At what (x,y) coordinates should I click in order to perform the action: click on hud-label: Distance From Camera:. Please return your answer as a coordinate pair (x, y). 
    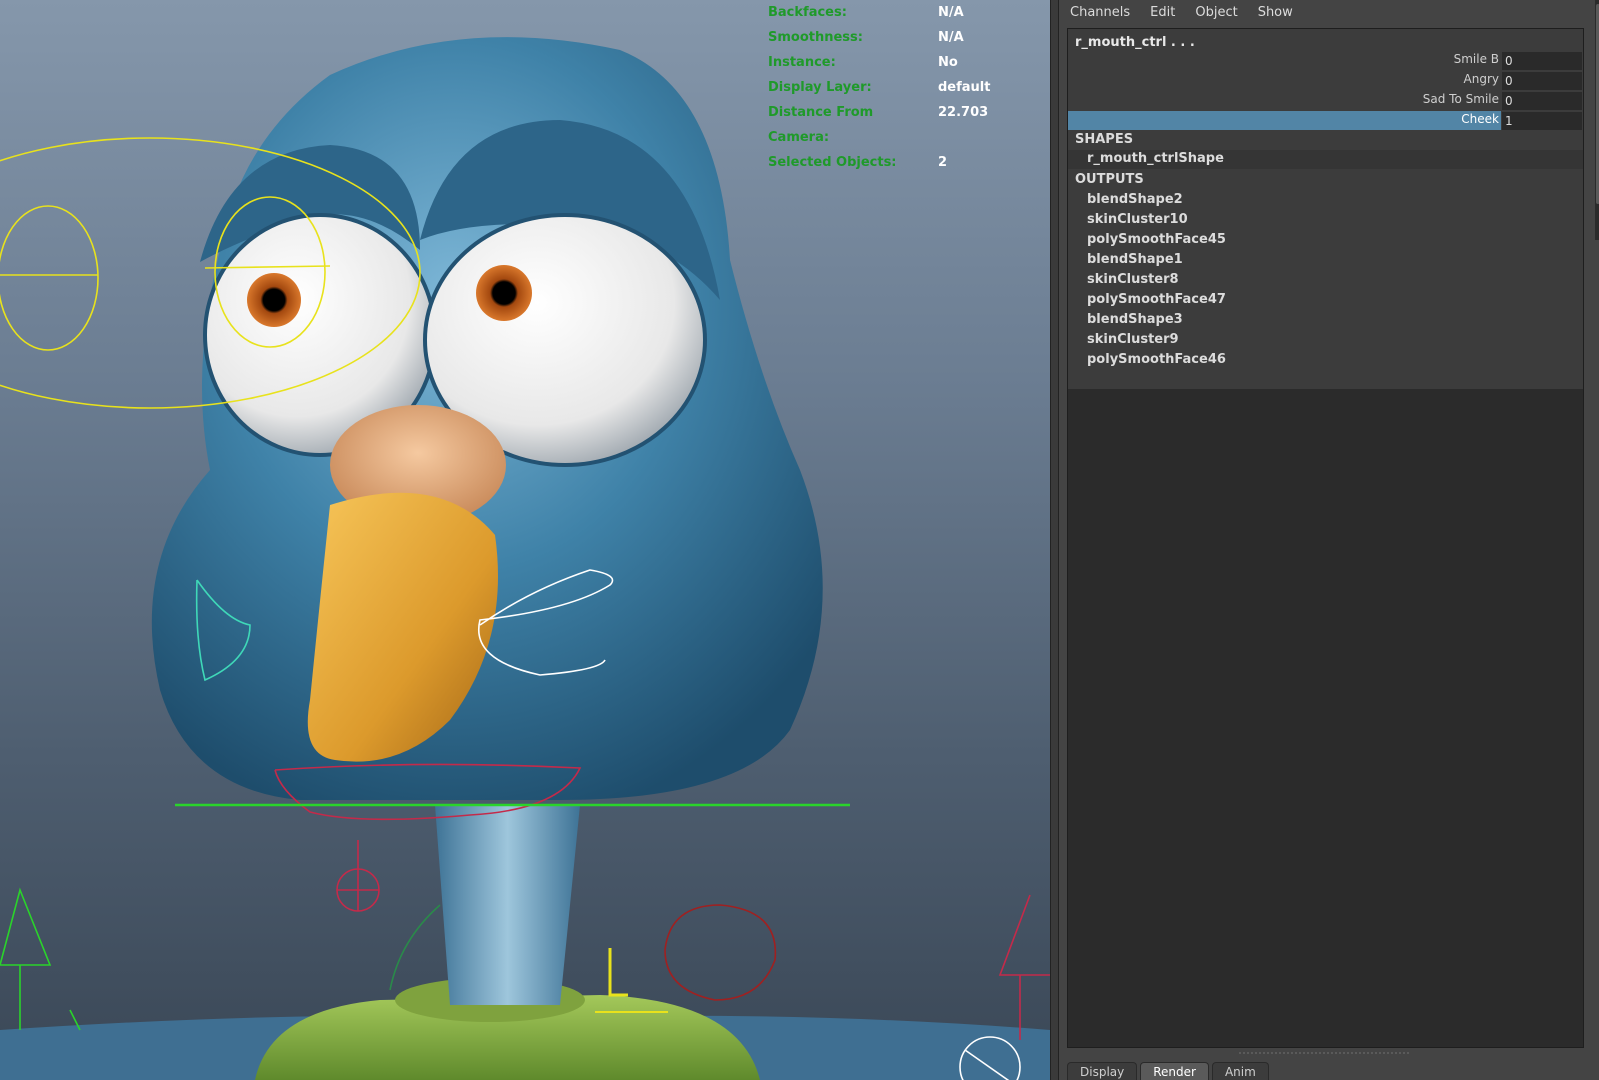
    Looking at the image, I should click on (821, 125).